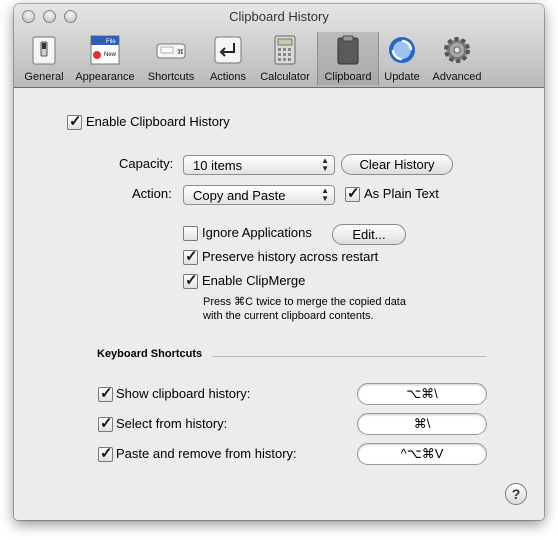  I want to click on tab-advanced: Advanced, so click(457, 58).